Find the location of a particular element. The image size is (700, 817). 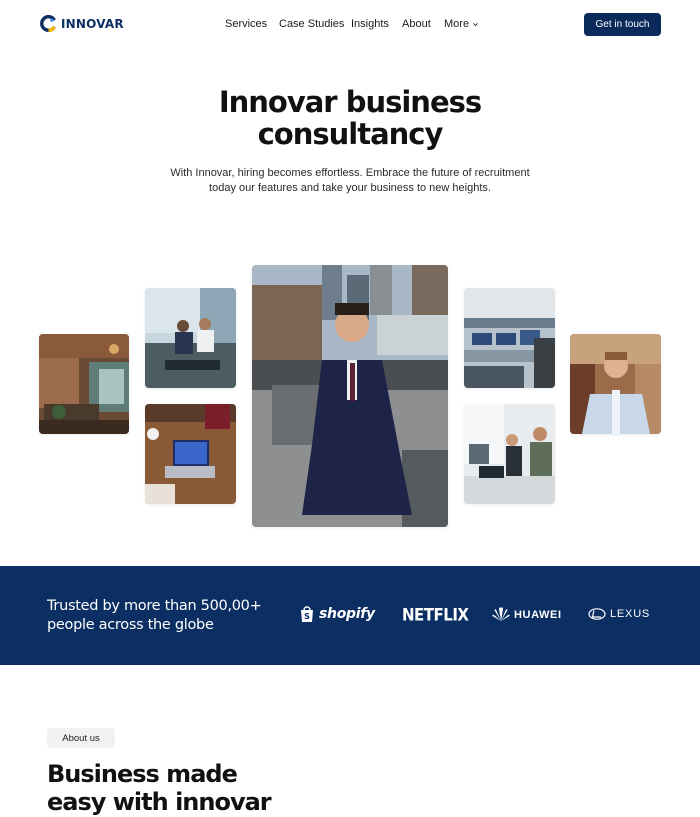

nav-insights: Insights is located at coordinates (371, 24).